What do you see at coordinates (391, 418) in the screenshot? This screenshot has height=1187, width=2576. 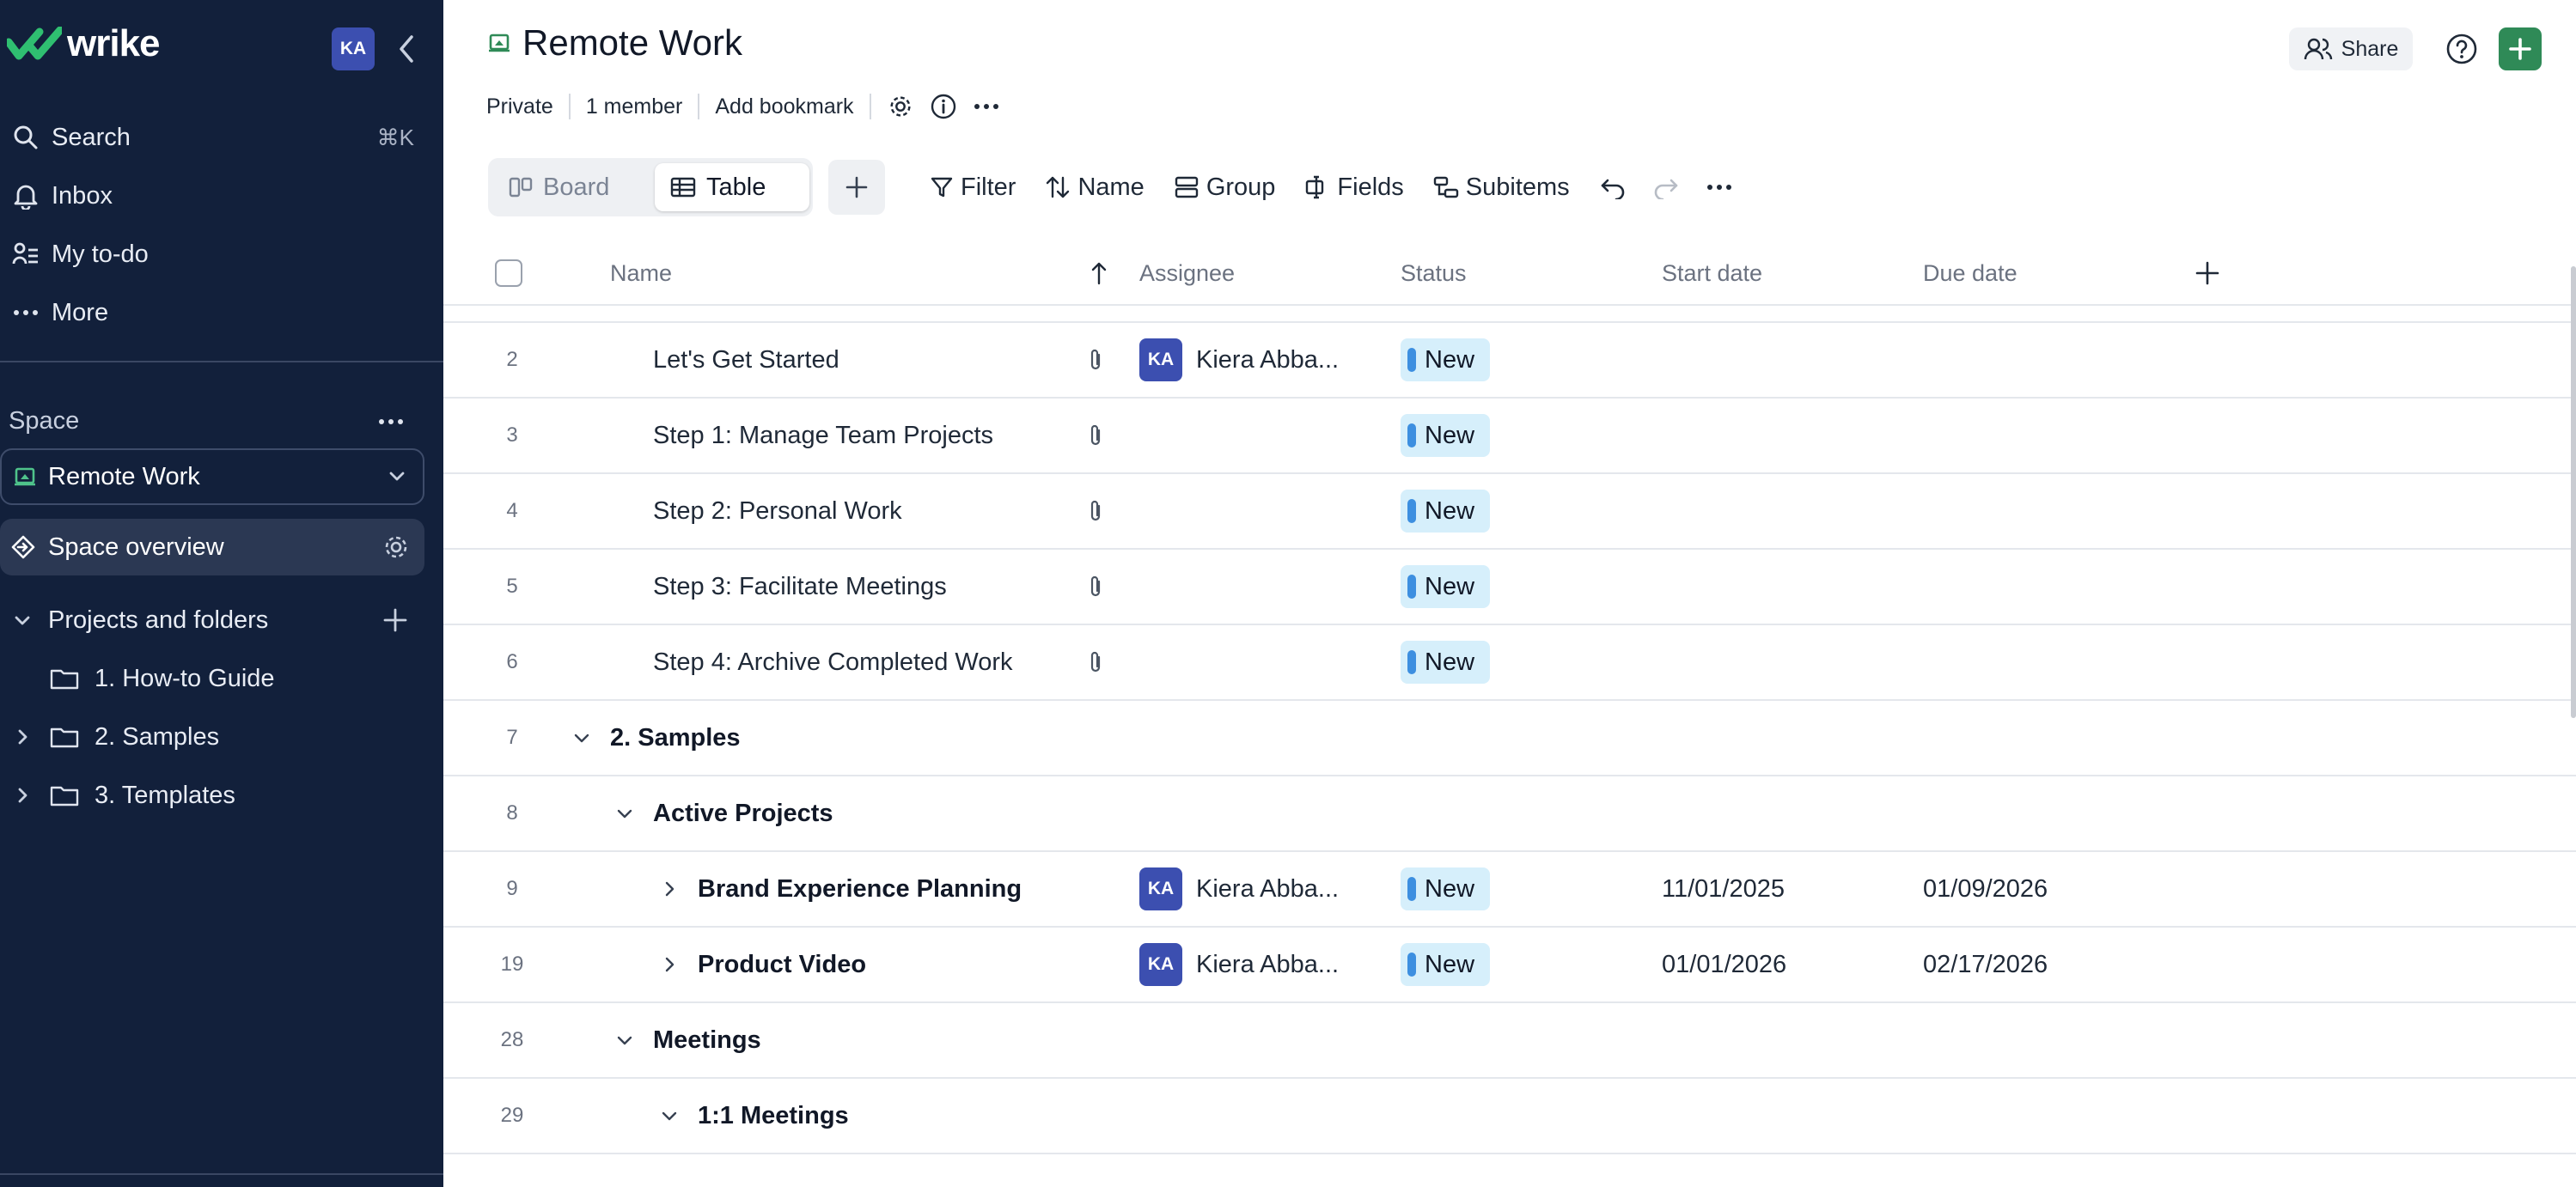 I see `space-more-icon` at bounding box center [391, 418].